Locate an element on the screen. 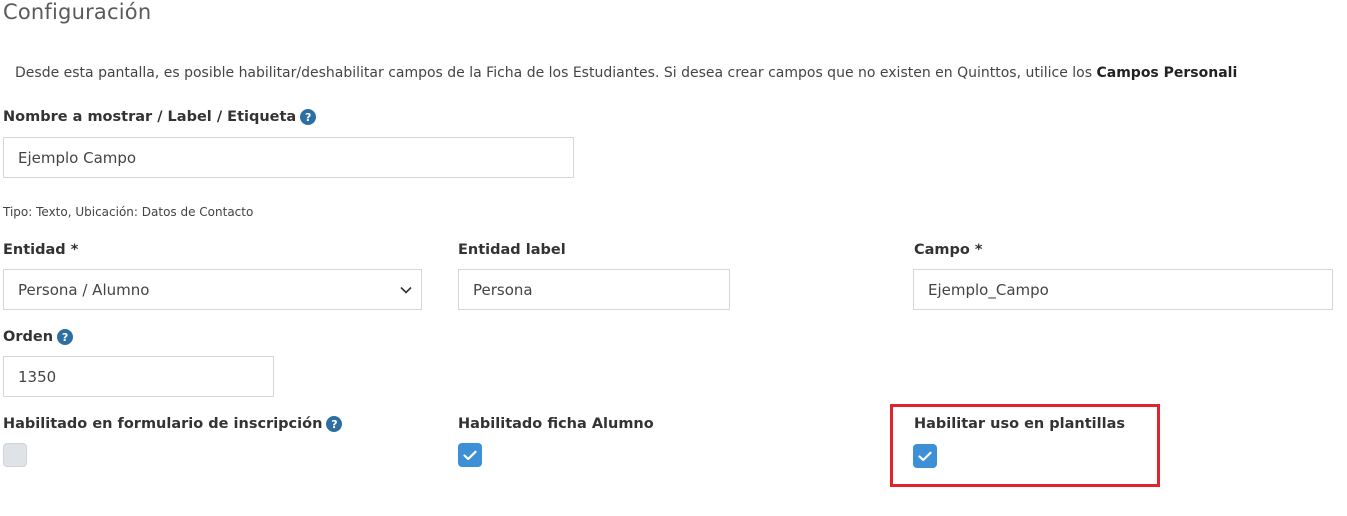 The image size is (1347, 516). campo-input is located at coordinates (1123, 289).